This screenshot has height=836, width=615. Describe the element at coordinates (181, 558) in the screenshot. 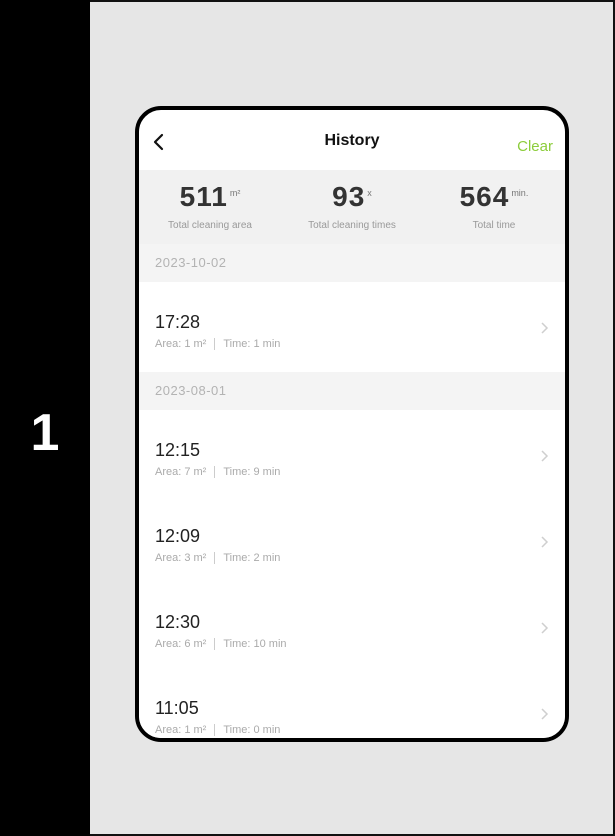

I see `entry-area: Area: 3 m²` at that location.